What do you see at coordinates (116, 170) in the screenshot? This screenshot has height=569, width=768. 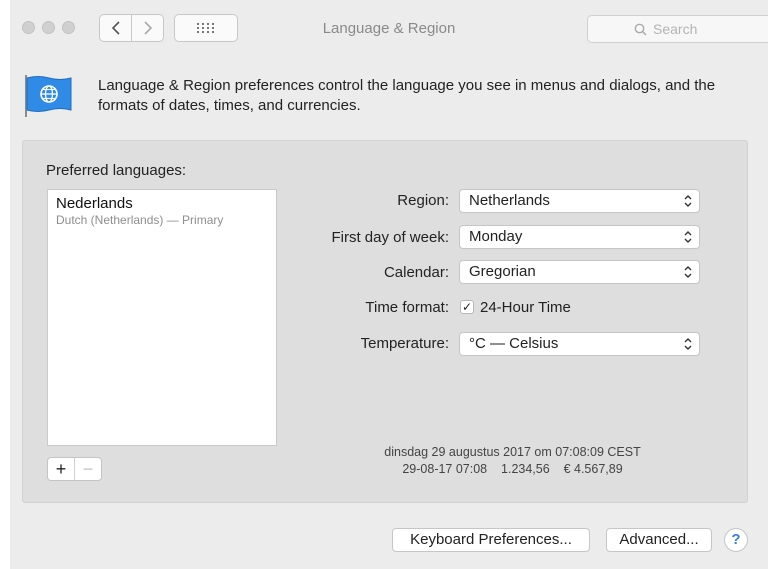 I see `preferred-languages-label: Preferred languages:` at bounding box center [116, 170].